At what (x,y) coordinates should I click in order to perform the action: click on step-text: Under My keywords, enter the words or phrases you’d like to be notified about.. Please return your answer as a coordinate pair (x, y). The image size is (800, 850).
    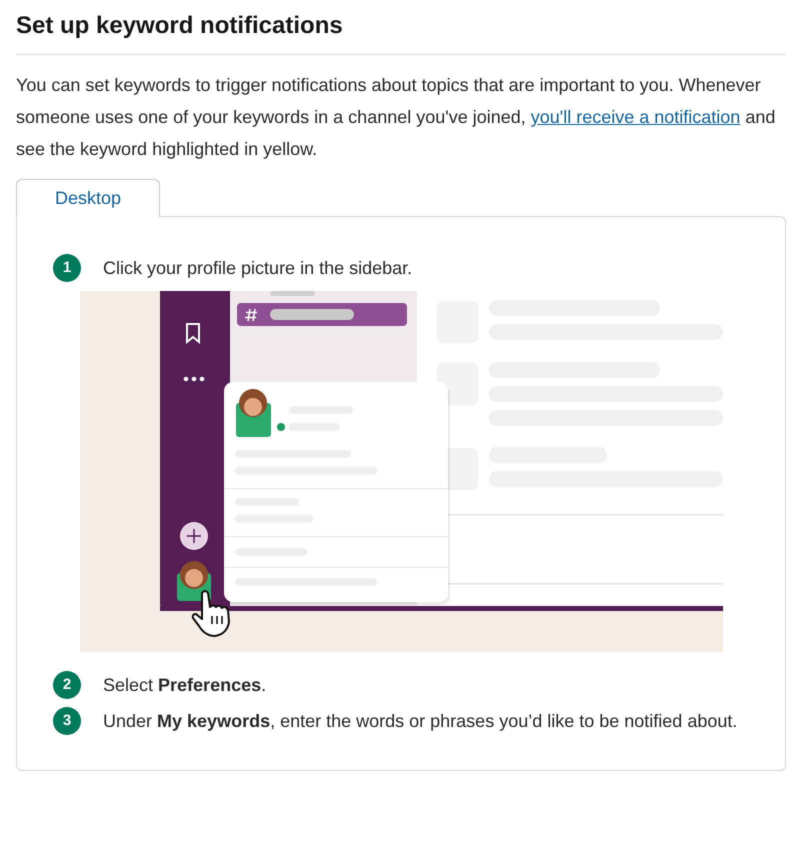
    Looking at the image, I should click on (420, 721).